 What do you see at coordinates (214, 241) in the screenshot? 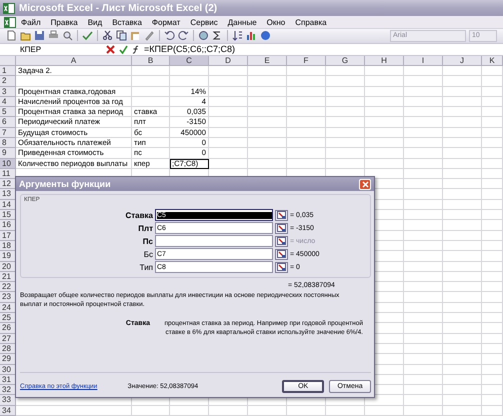
I see `argument-field` at bounding box center [214, 241].